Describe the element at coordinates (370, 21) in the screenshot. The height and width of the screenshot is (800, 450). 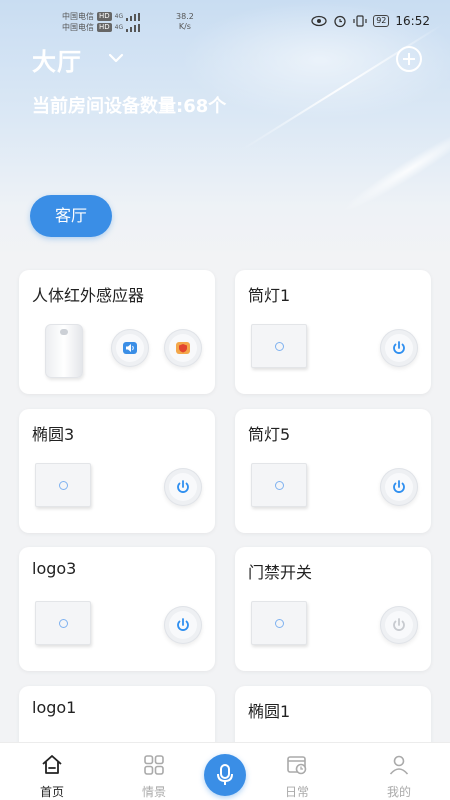
I see `status-icons: 92 16:52` at that location.